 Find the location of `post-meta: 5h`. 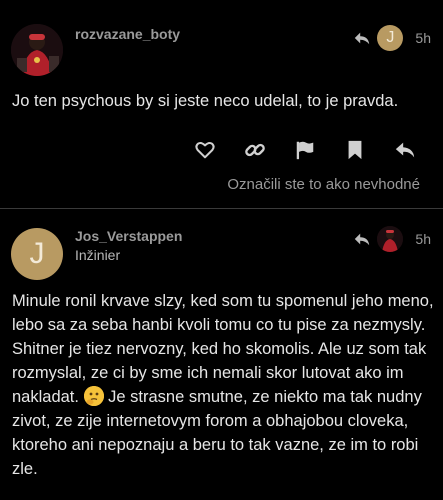

post-meta: 5h is located at coordinates (392, 239).